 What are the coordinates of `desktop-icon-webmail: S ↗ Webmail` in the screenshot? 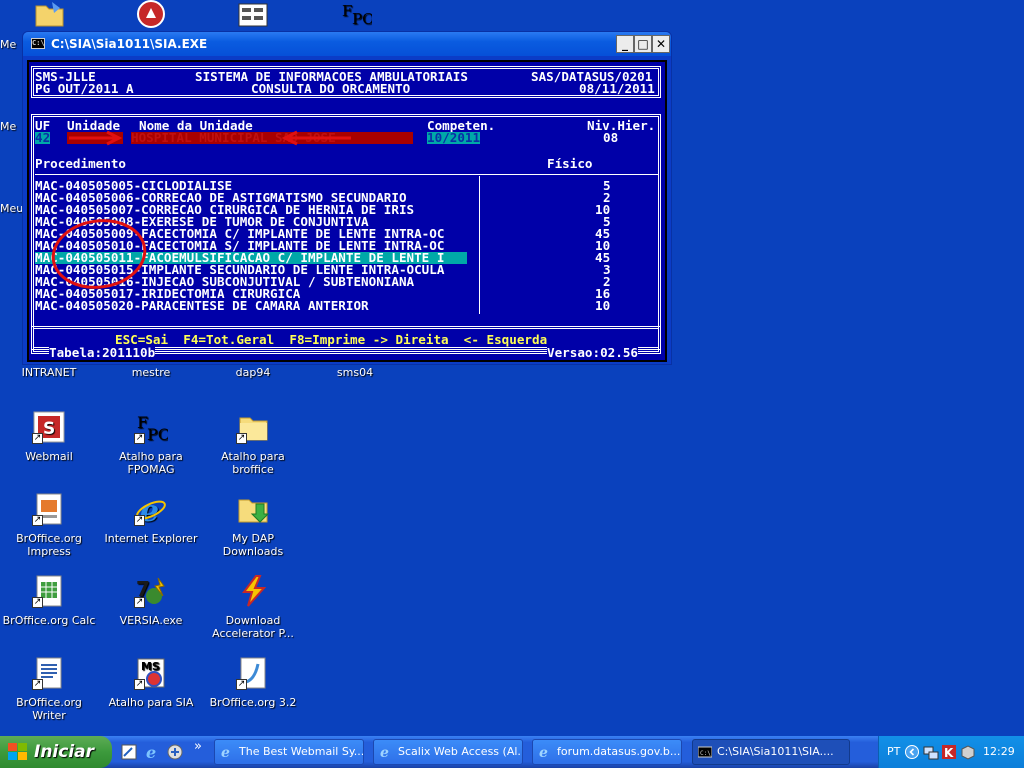 It's located at (49, 436).